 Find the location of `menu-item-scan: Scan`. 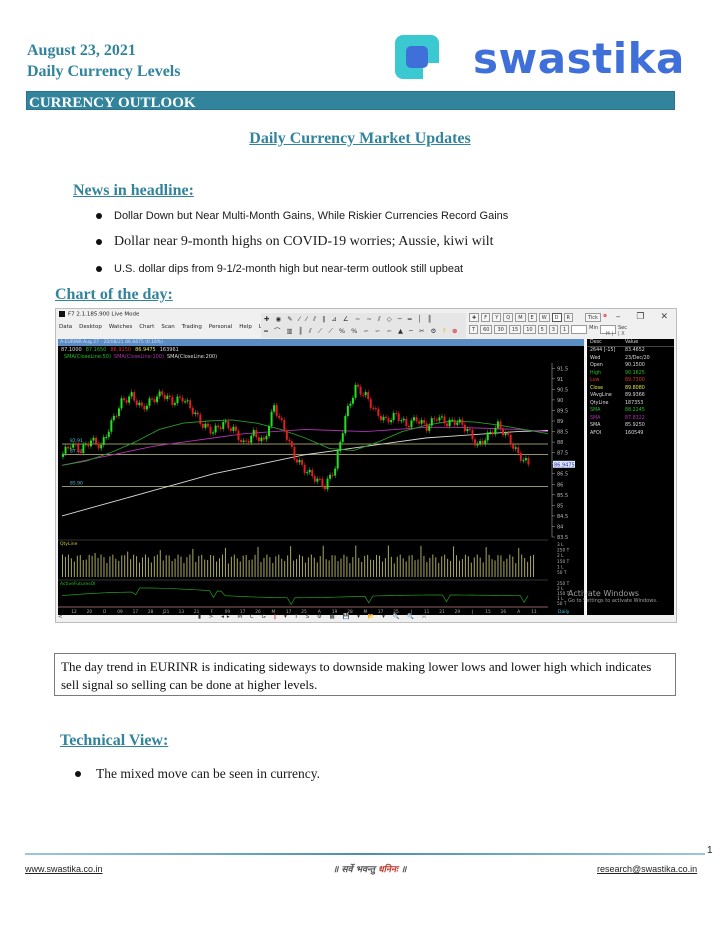

menu-item-scan: Scan is located at coordinates (167, 327).